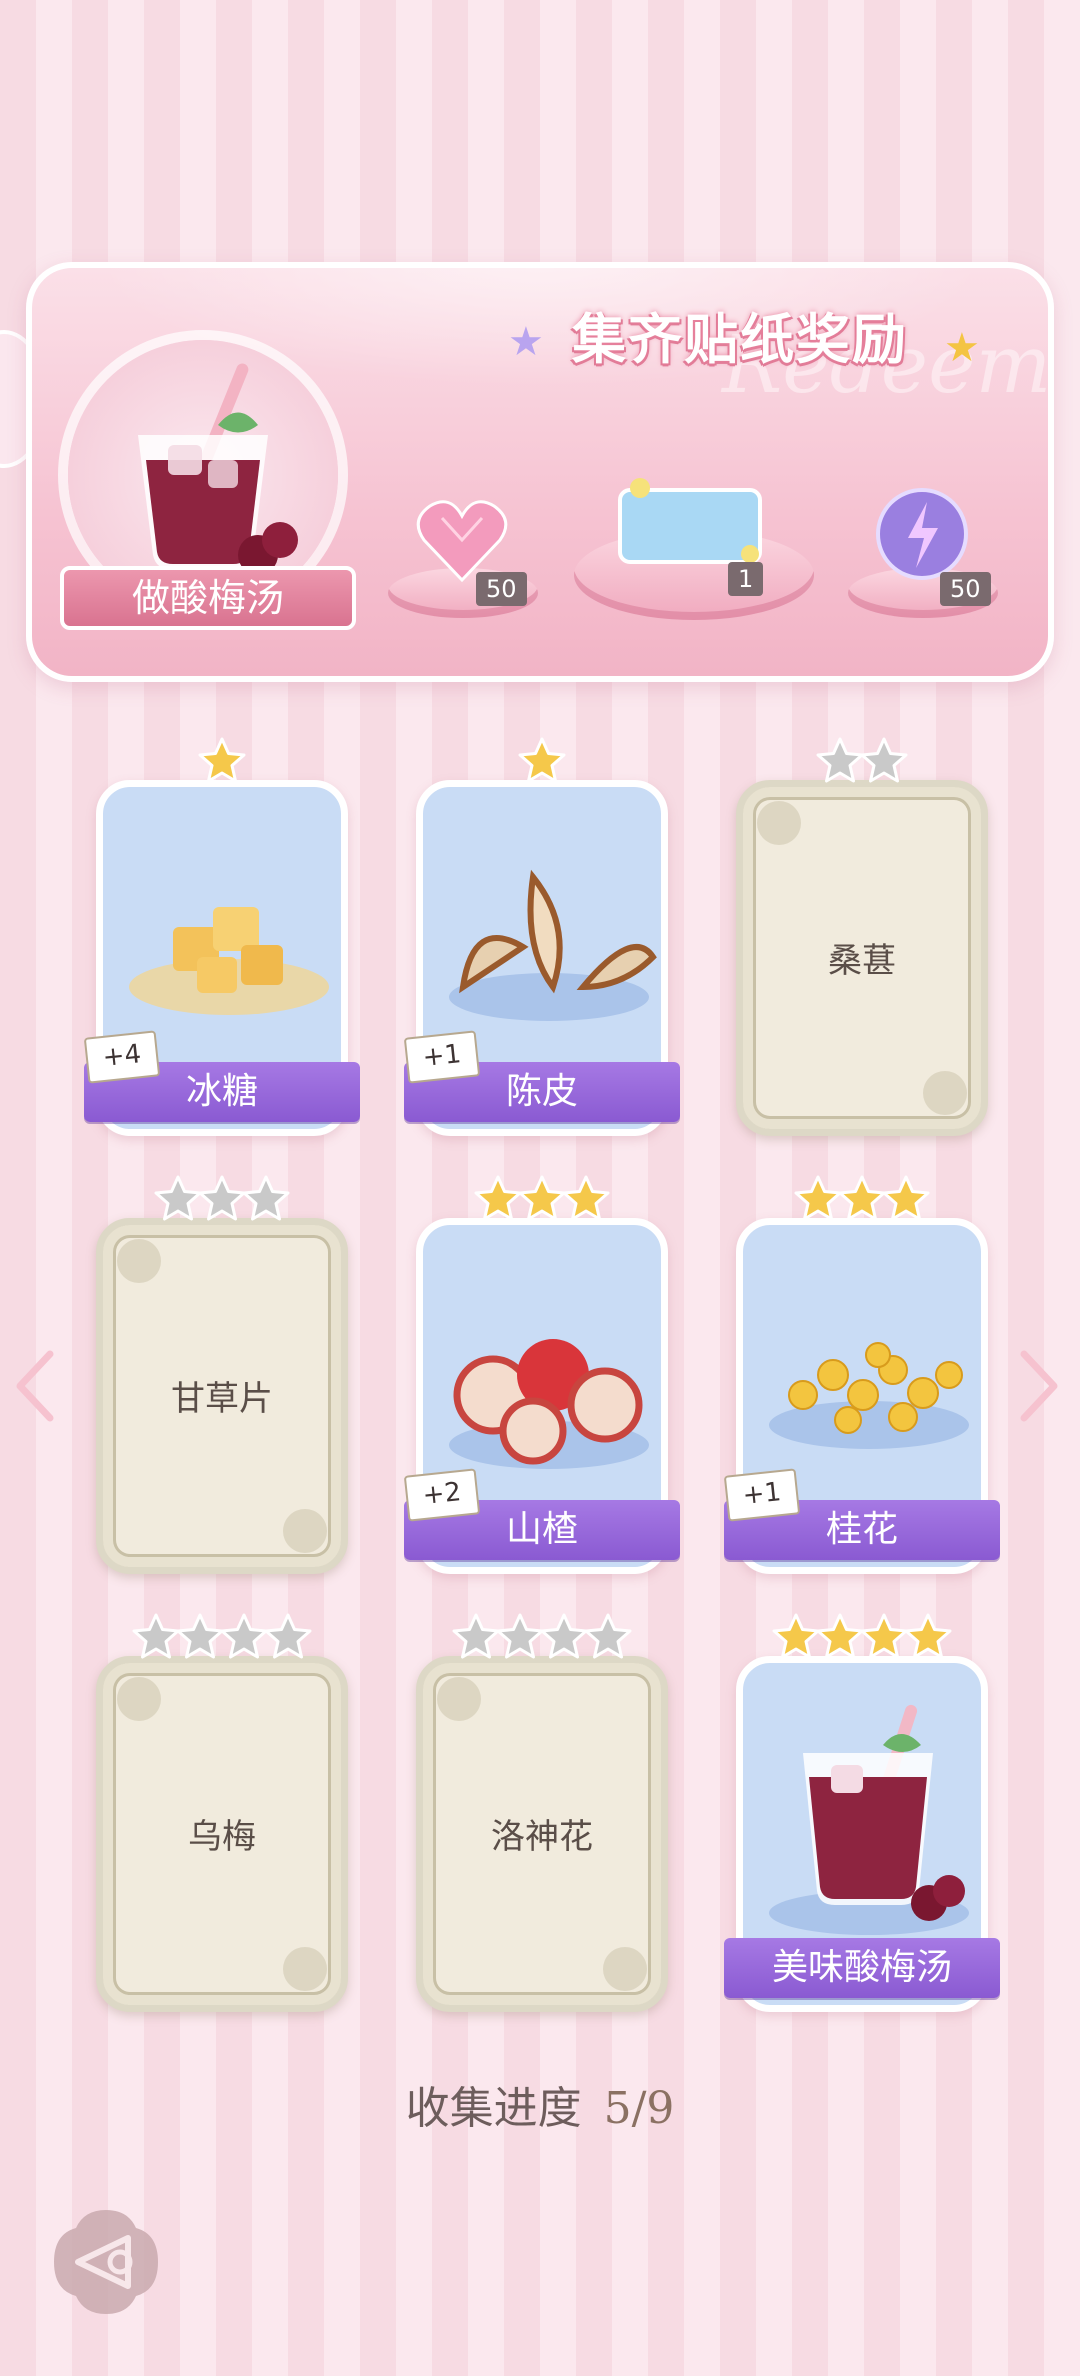 The height and width of the screenshot is (2376, 1080). I want to click on bonus-count-badge: +2, so click(442, 1495).